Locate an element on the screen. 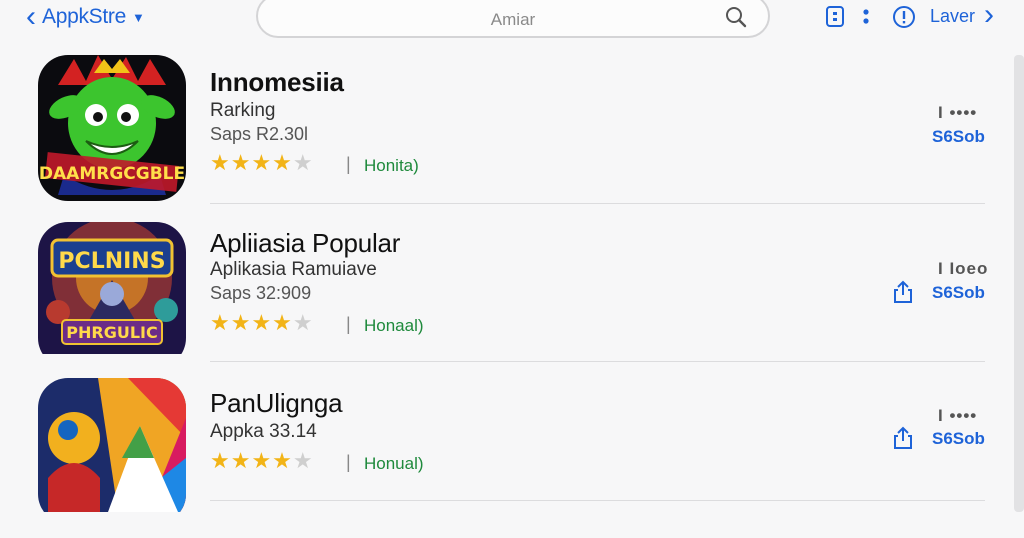 The image size is (1024, 538). app-name: PanUlignga is located at coordinates (276, 403).